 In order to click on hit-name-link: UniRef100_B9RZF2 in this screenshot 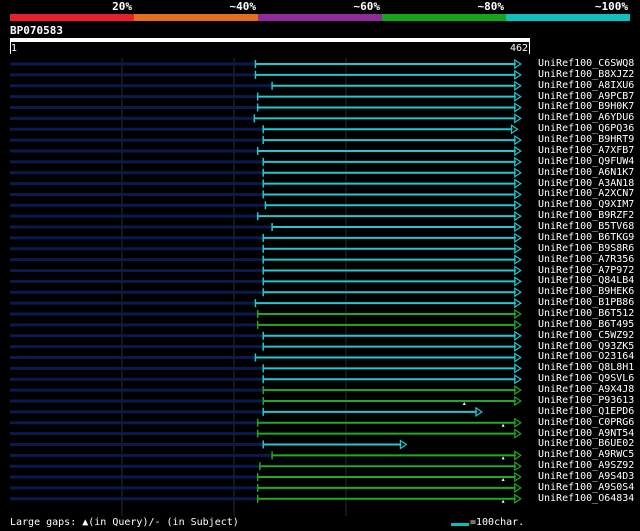, I will do `click(586, 215)`.